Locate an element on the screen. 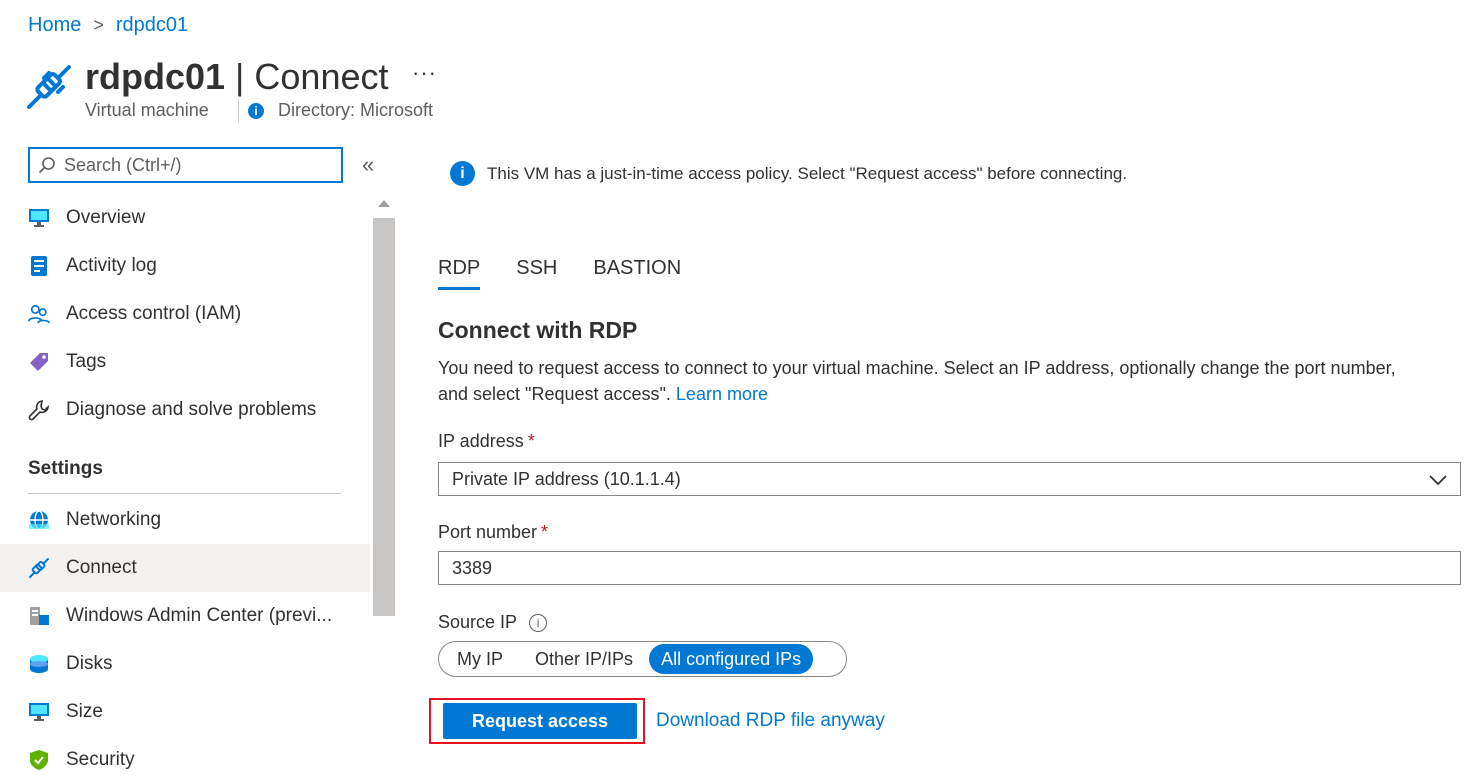  ip-address-value: Private IP address (10.1.1.4) is located at coordinates (566, 478).